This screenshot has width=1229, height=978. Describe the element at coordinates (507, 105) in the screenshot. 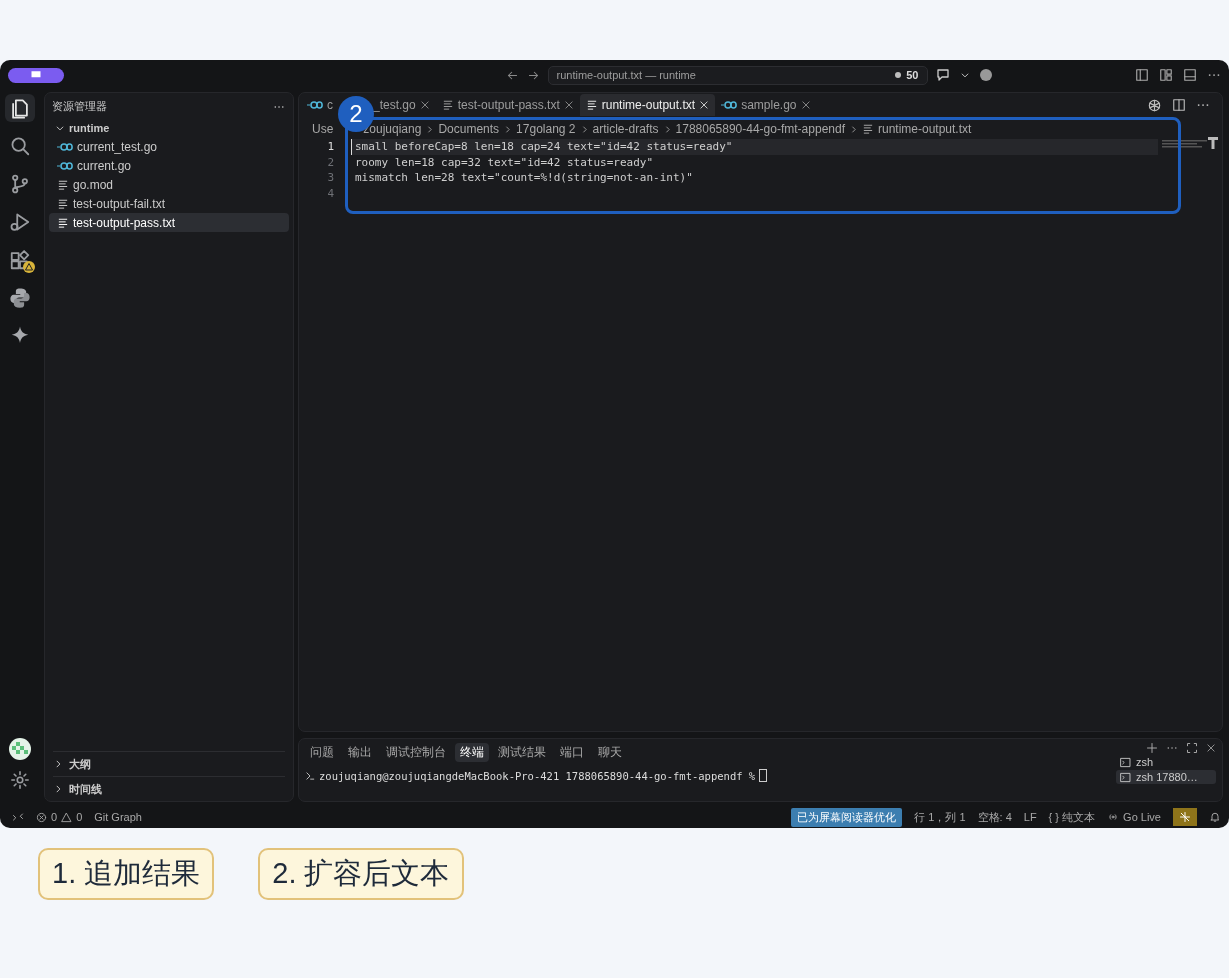

I see `editor-tab: test-output-pass.txt` at that location.